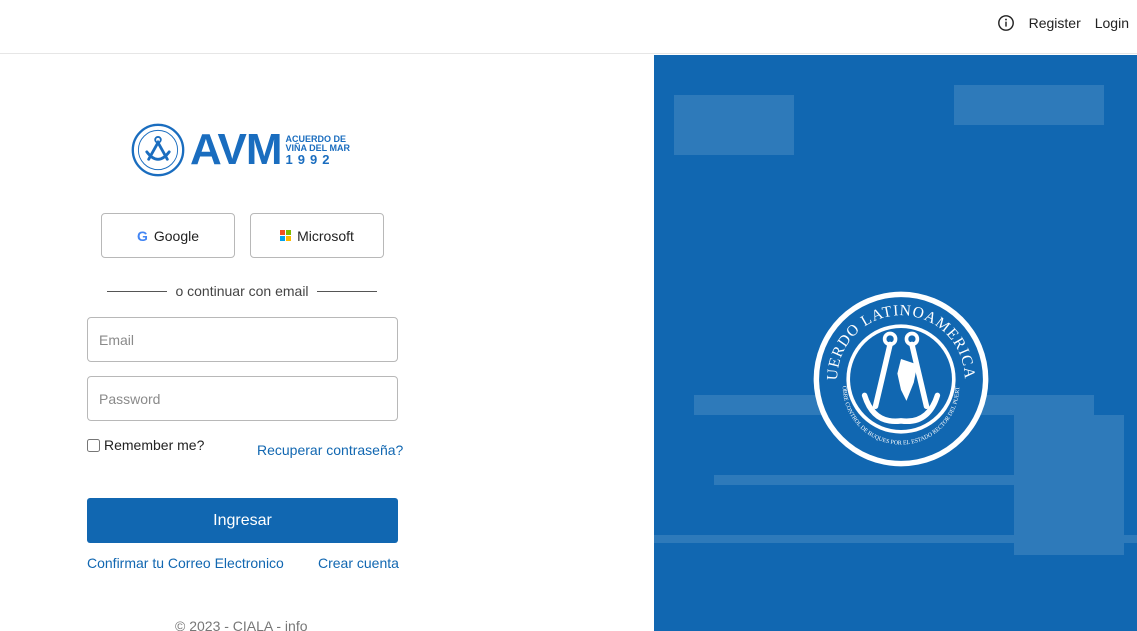 This screenshot has height=631, width=1137. What do you see at coordinates (185, 563) in the screenshot?
I see `confirm-email-link: Confirmar tu Correo Electronico` at bounding box center [185, 563].